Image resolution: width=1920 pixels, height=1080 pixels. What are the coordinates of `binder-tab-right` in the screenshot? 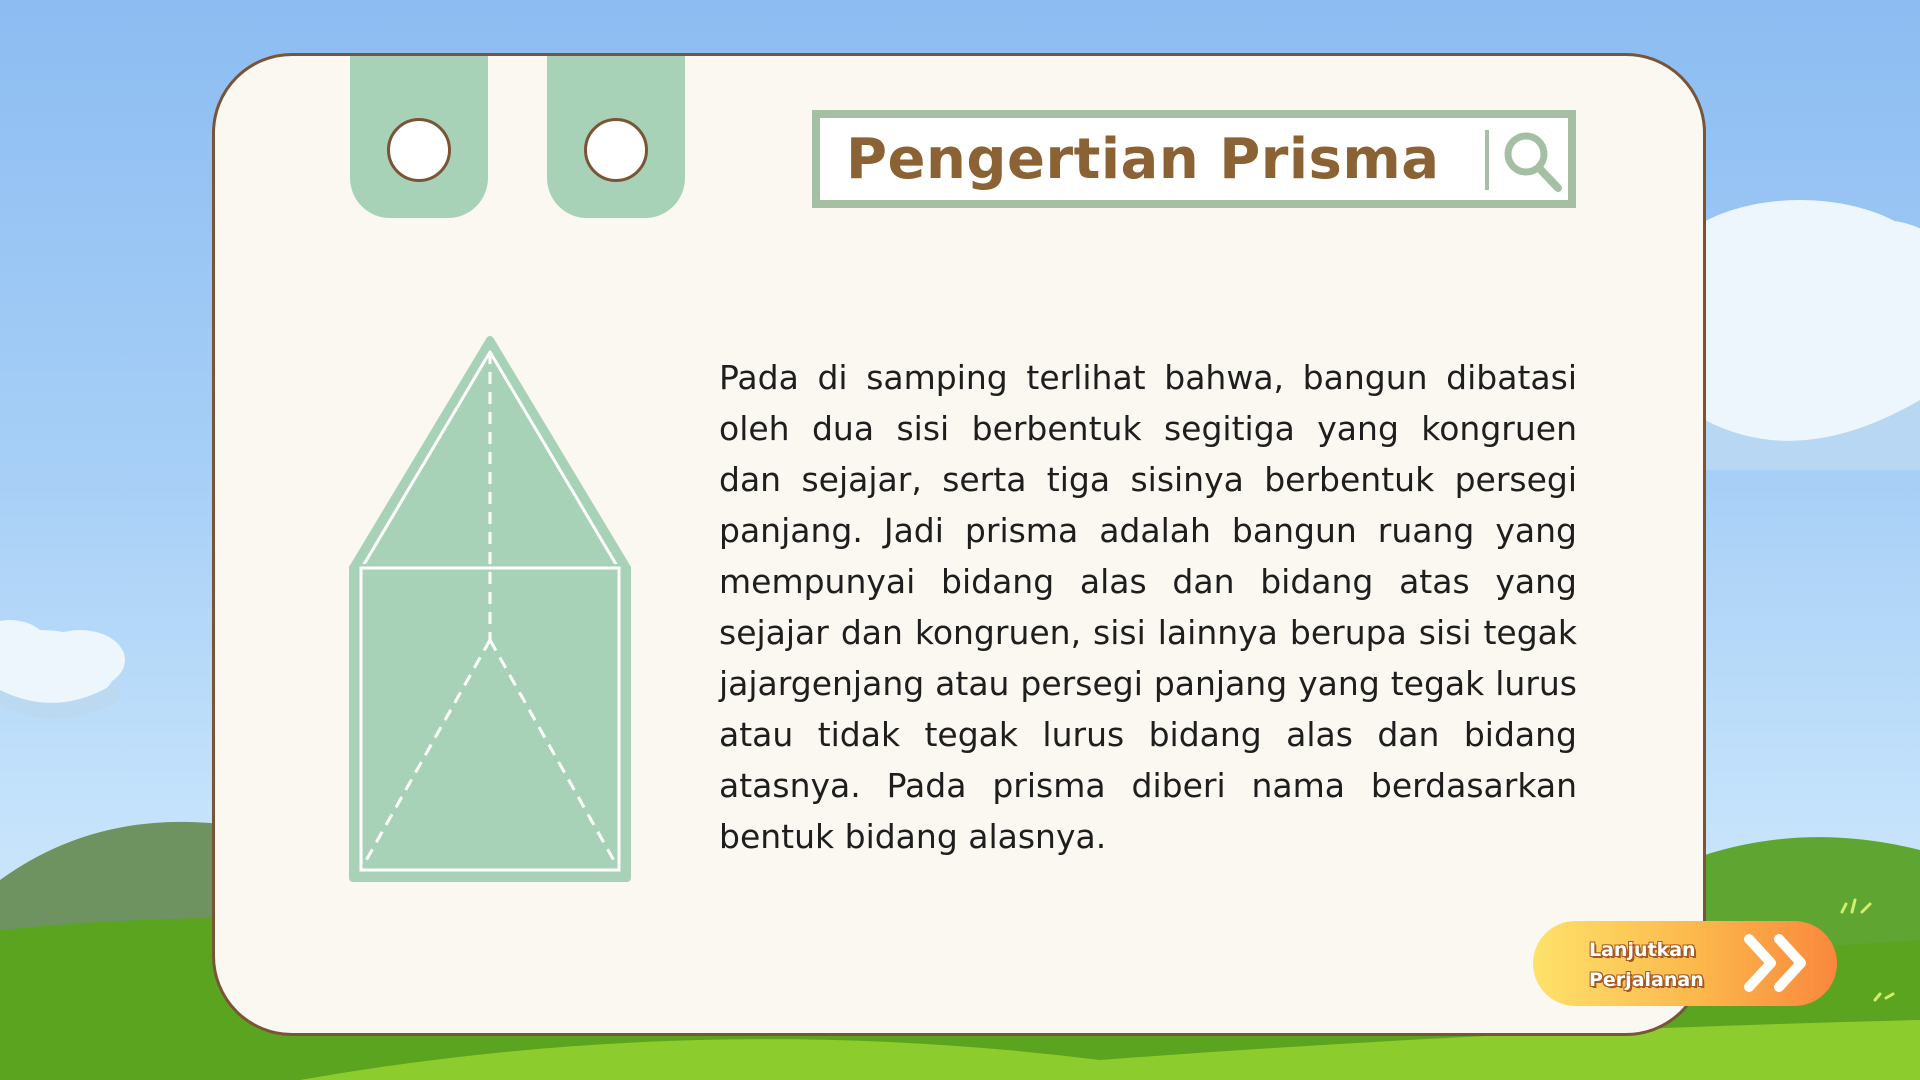 It's located at (616, 137).